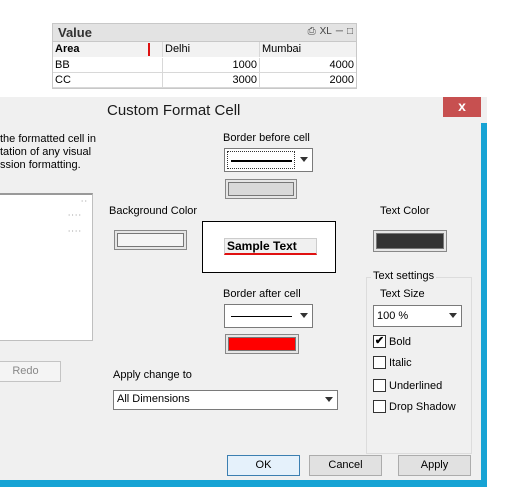  What do you see at coordinates (379, 385) in the screenshot?
I see `underlined-check-box` at bounding box center [379, 385].